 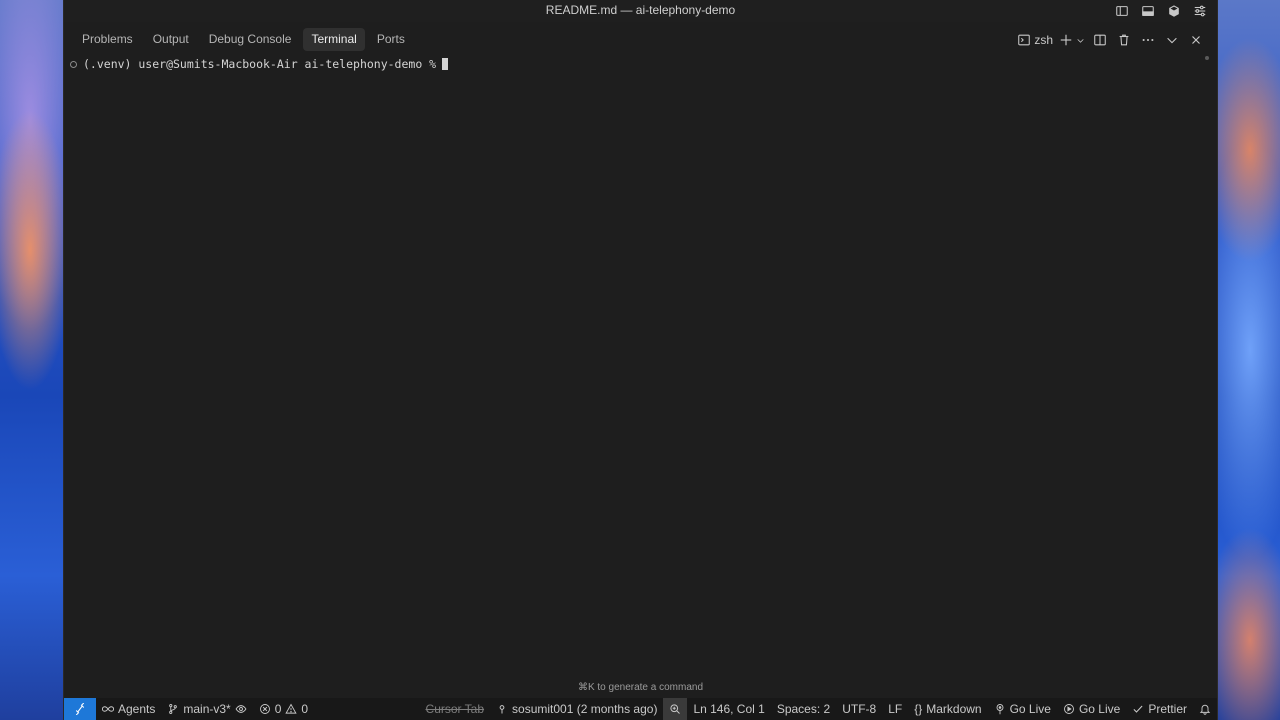 I want to click on split-terminal-button, so click(x=1100, y=40).